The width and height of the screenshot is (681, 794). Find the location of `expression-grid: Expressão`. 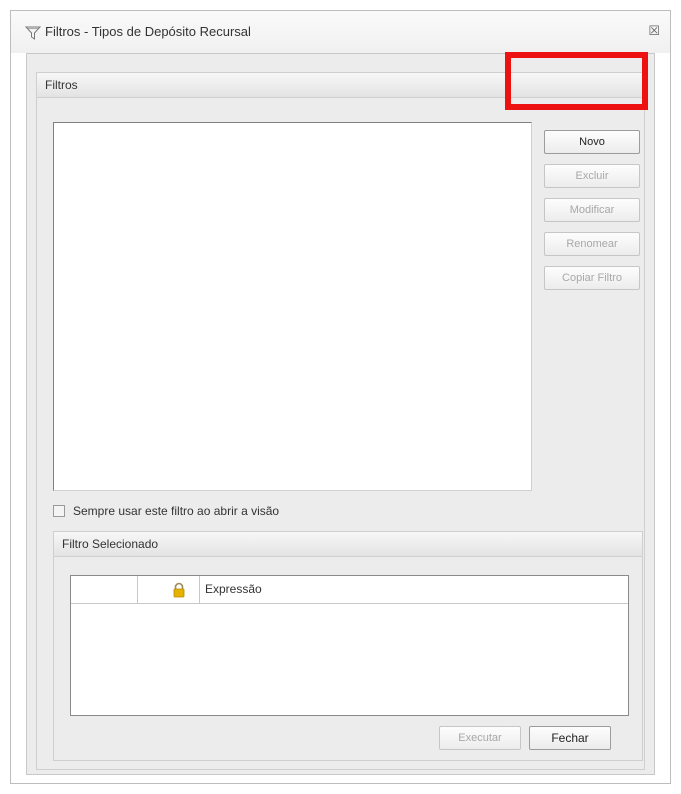

expression-grid: Expressão is located at coordinates (349, 645).